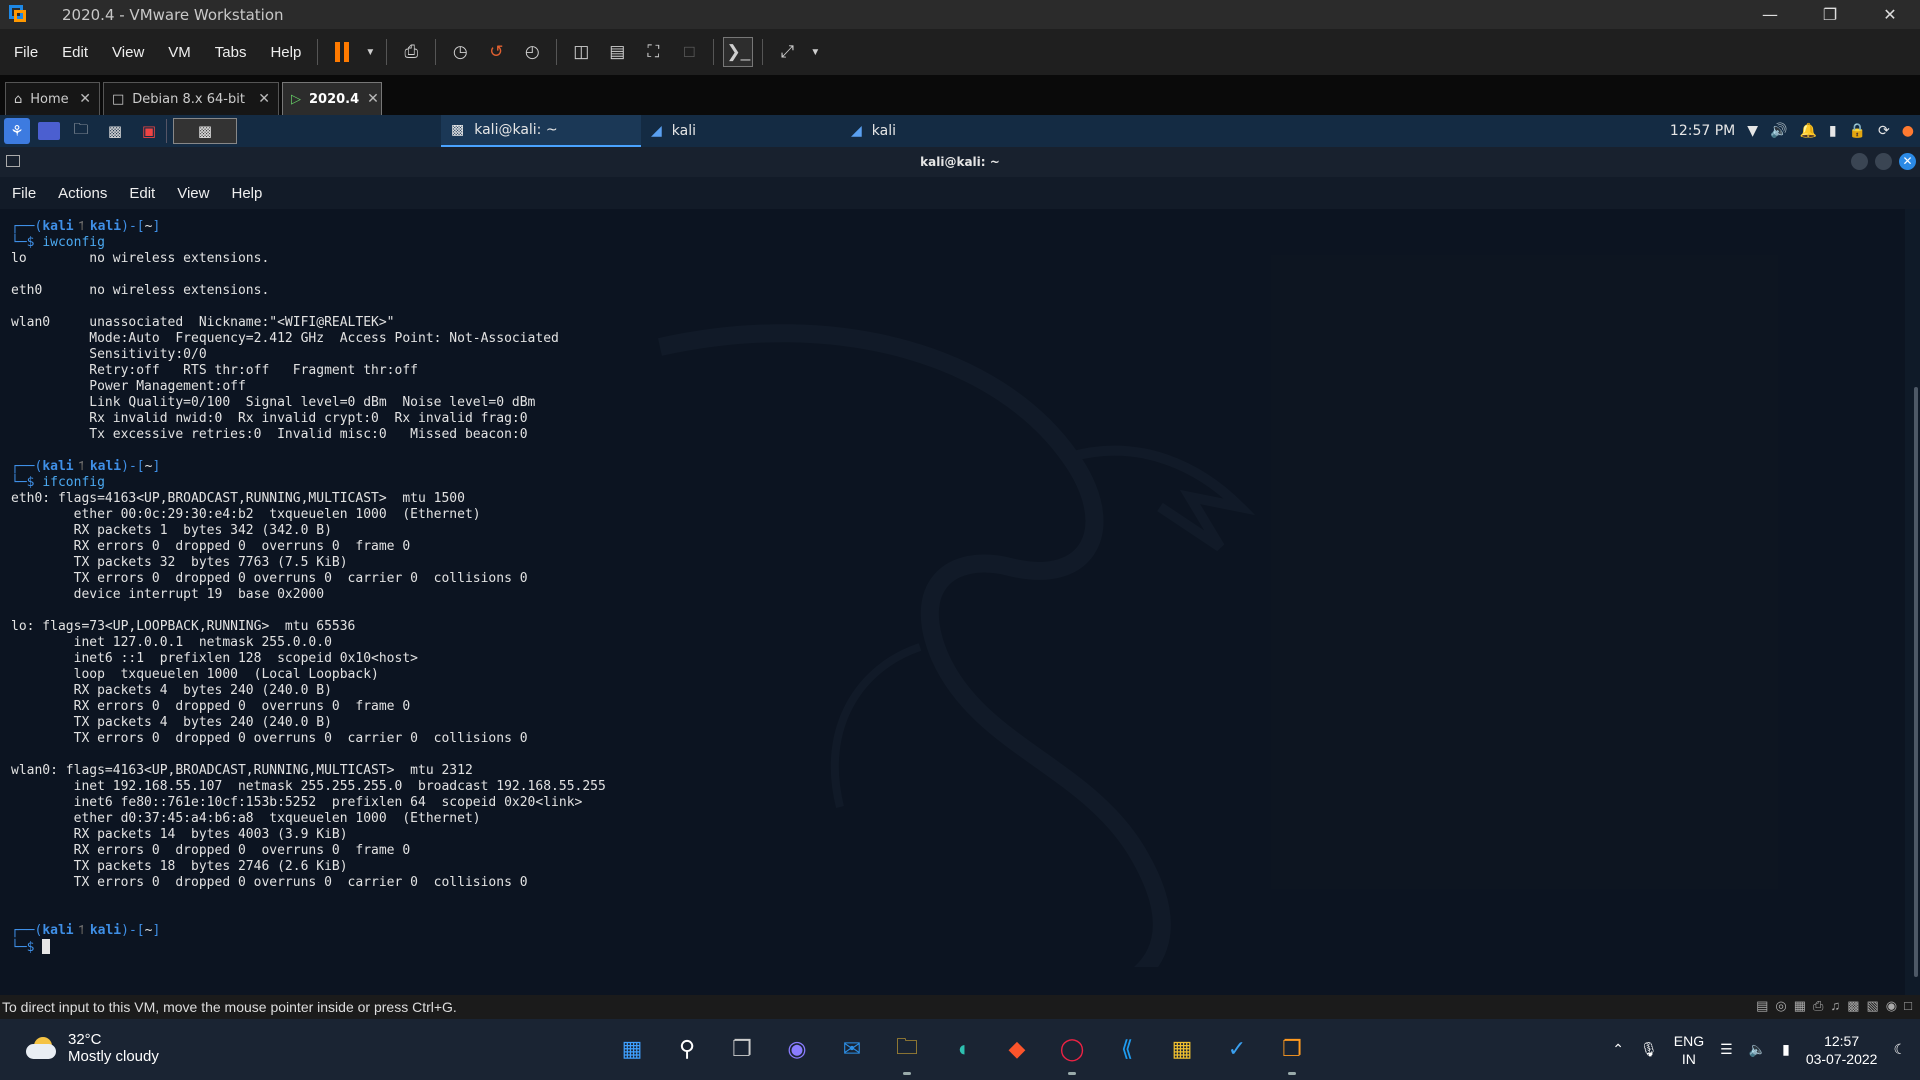 The height and width of the screenshot is (1080, 1920). I want to click on message-icon: □, so click(1908, 1006).